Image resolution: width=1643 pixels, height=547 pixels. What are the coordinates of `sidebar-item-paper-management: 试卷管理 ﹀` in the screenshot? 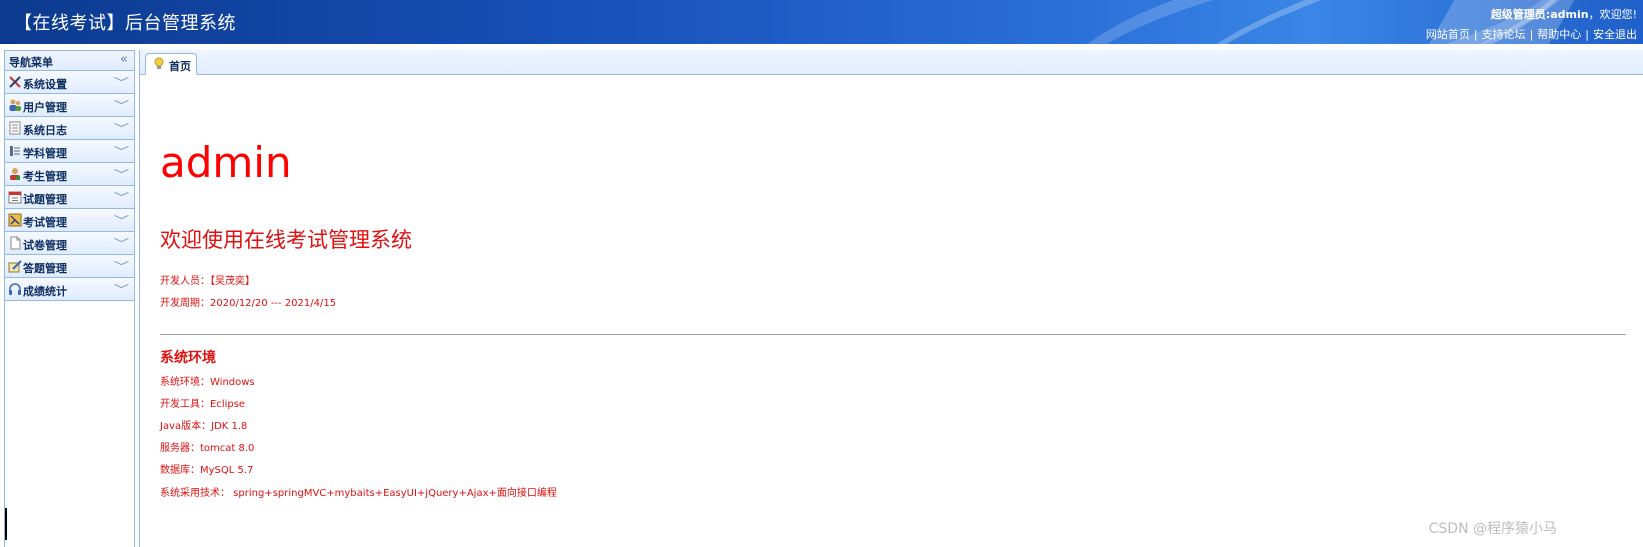 It's located at (69, 243).